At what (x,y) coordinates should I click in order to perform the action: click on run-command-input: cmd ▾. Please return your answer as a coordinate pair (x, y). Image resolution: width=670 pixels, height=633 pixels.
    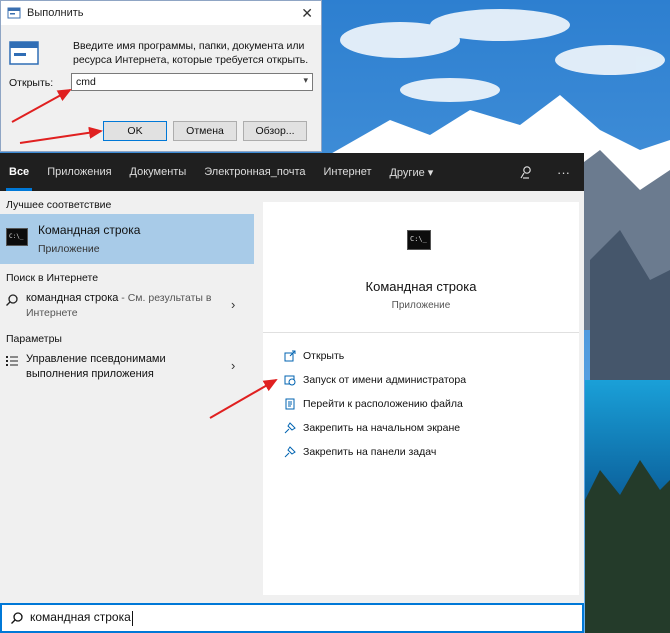
    Looking at the image, I should click on (192, 82).